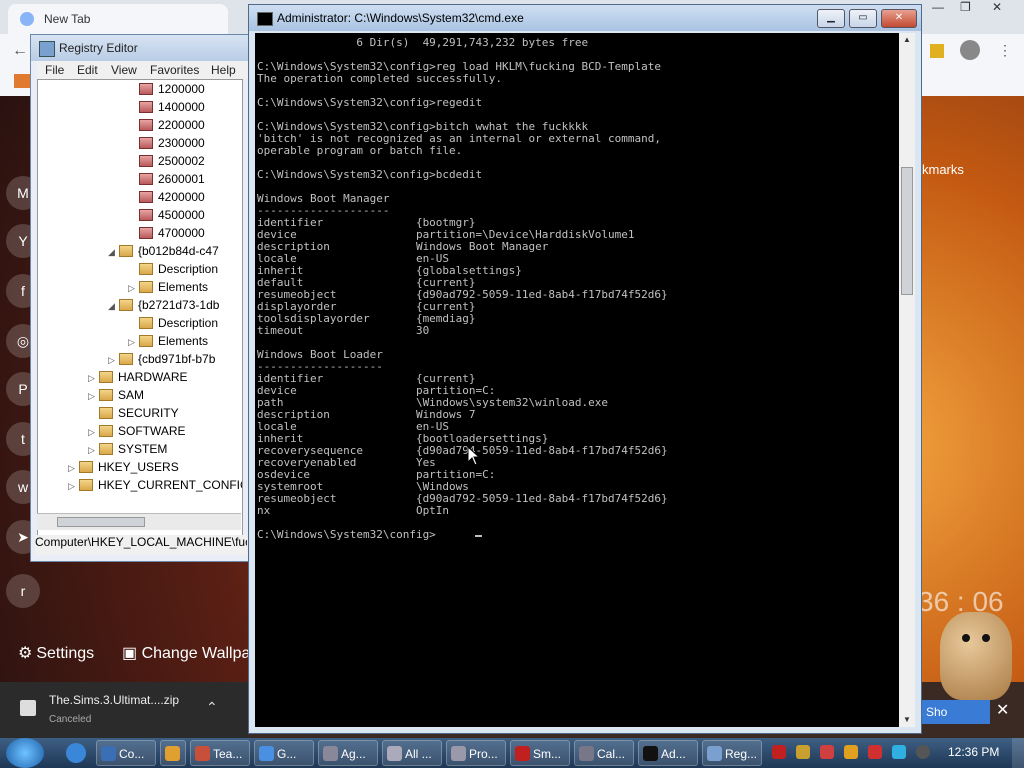 The width and height of the screenshot is (1024, 768). What do you see at coordinates (997, 10) in the screenshot?
I see `browser-close-button: ✕` at bounding box center [997, 10].